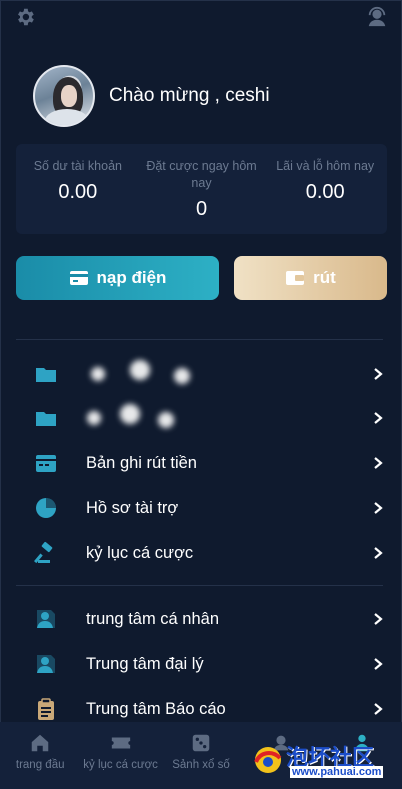  What do you see at coordinates (324, 277) in the screenshot?
I see `withdraw-label: rút` at bounding box center [324, 277].